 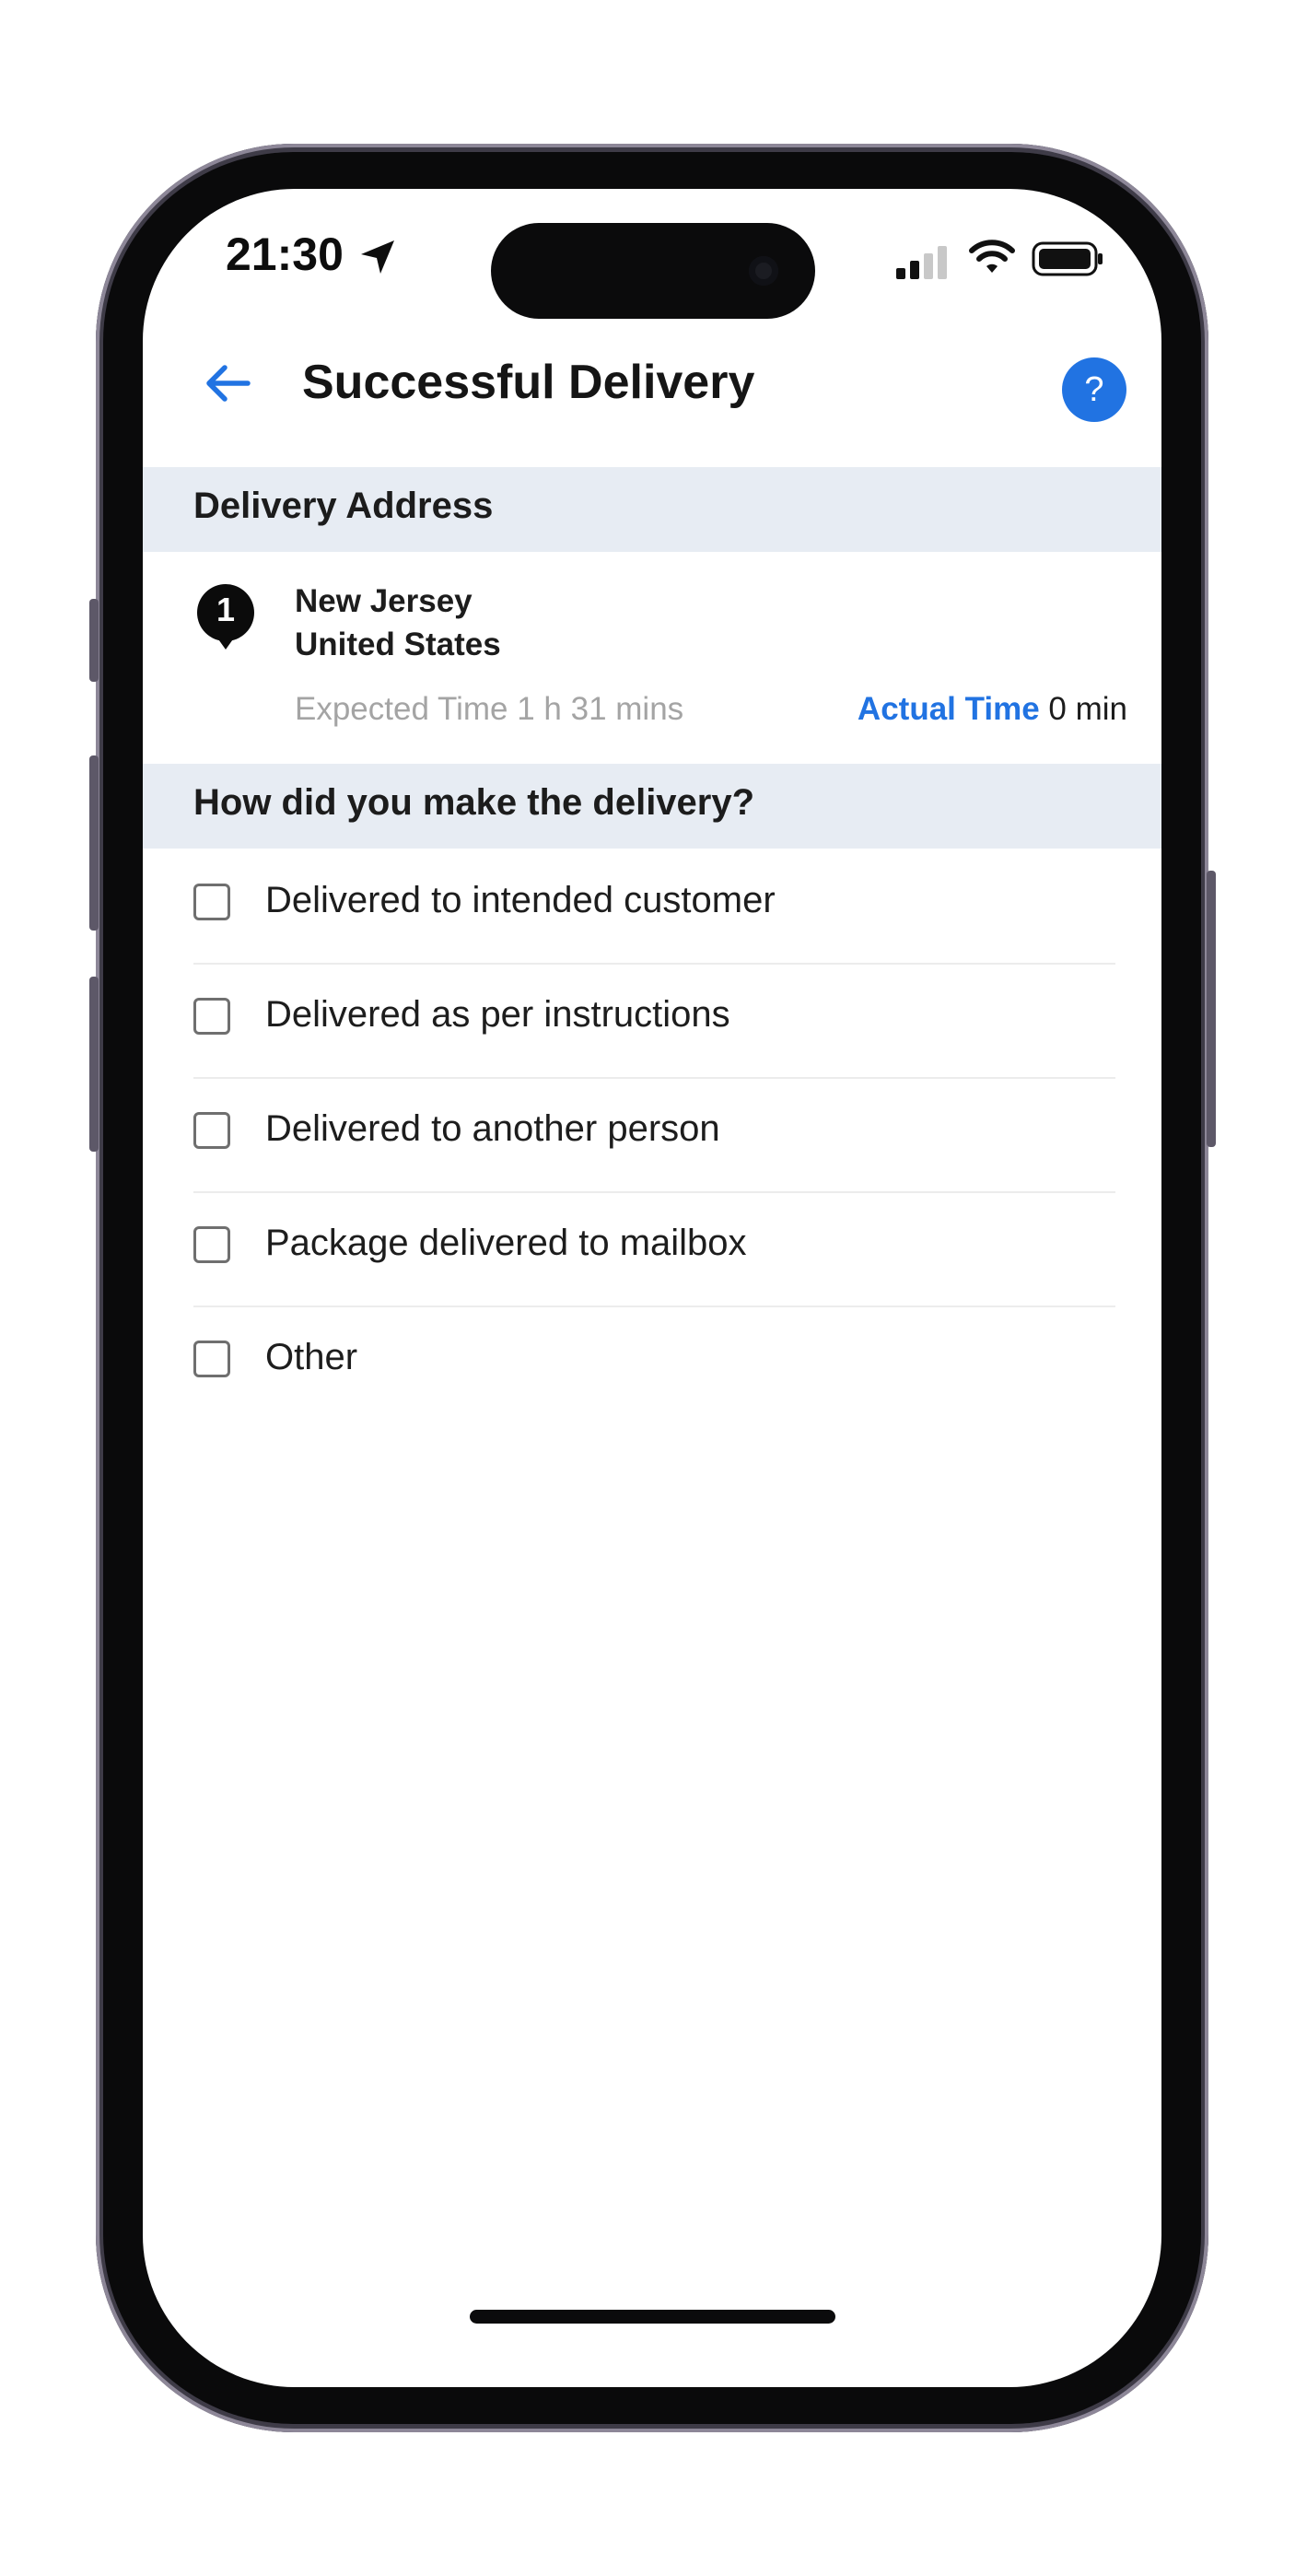 I want to click on option-other: Other, so click(x=654, y=1363).